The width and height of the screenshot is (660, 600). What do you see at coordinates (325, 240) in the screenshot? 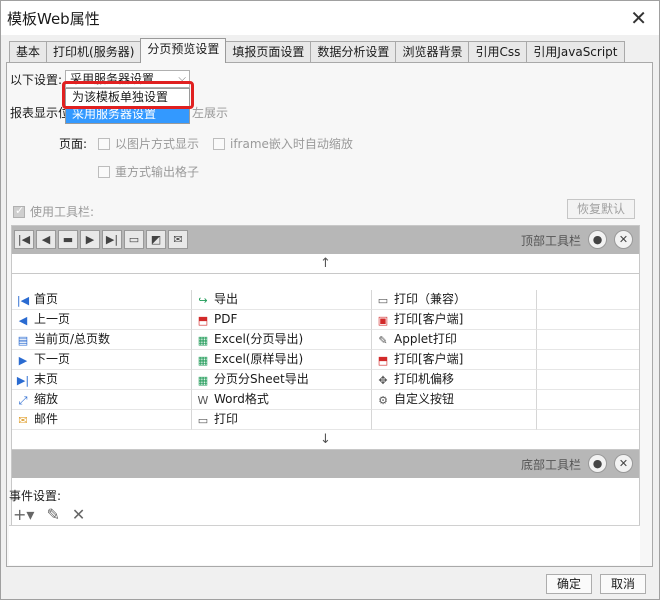
I see `top-toolbar: |◀ ◀ ▬ ▶ ▶| ▭ ◩ ✉ 顶部工具栏 ● ✕` at bounding box center [325, 240].